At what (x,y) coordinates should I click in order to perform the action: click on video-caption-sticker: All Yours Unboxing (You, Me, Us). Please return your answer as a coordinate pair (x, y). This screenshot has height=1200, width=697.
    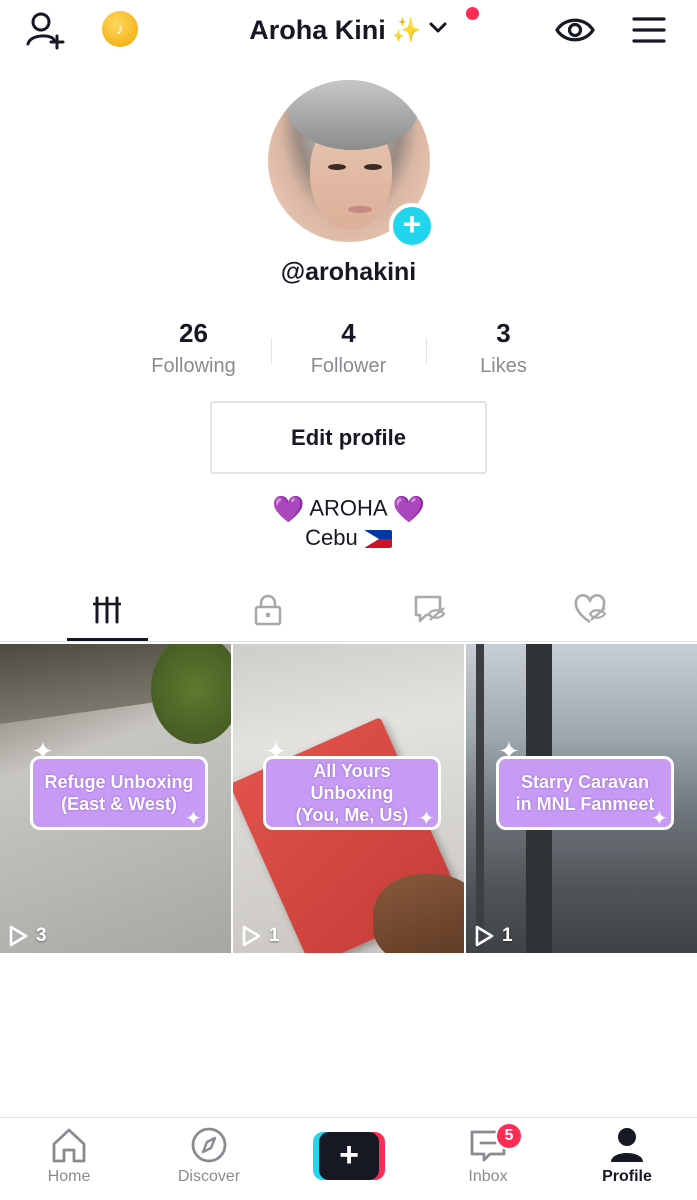
    Looking at the image, I should click on (352, 793).